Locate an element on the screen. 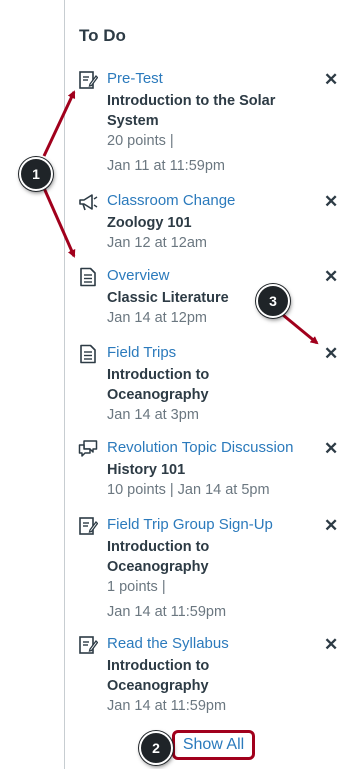 This screenshot has height=769, width=352. todo-item-title-link: Field Trips is located at coordinates (141, 352).